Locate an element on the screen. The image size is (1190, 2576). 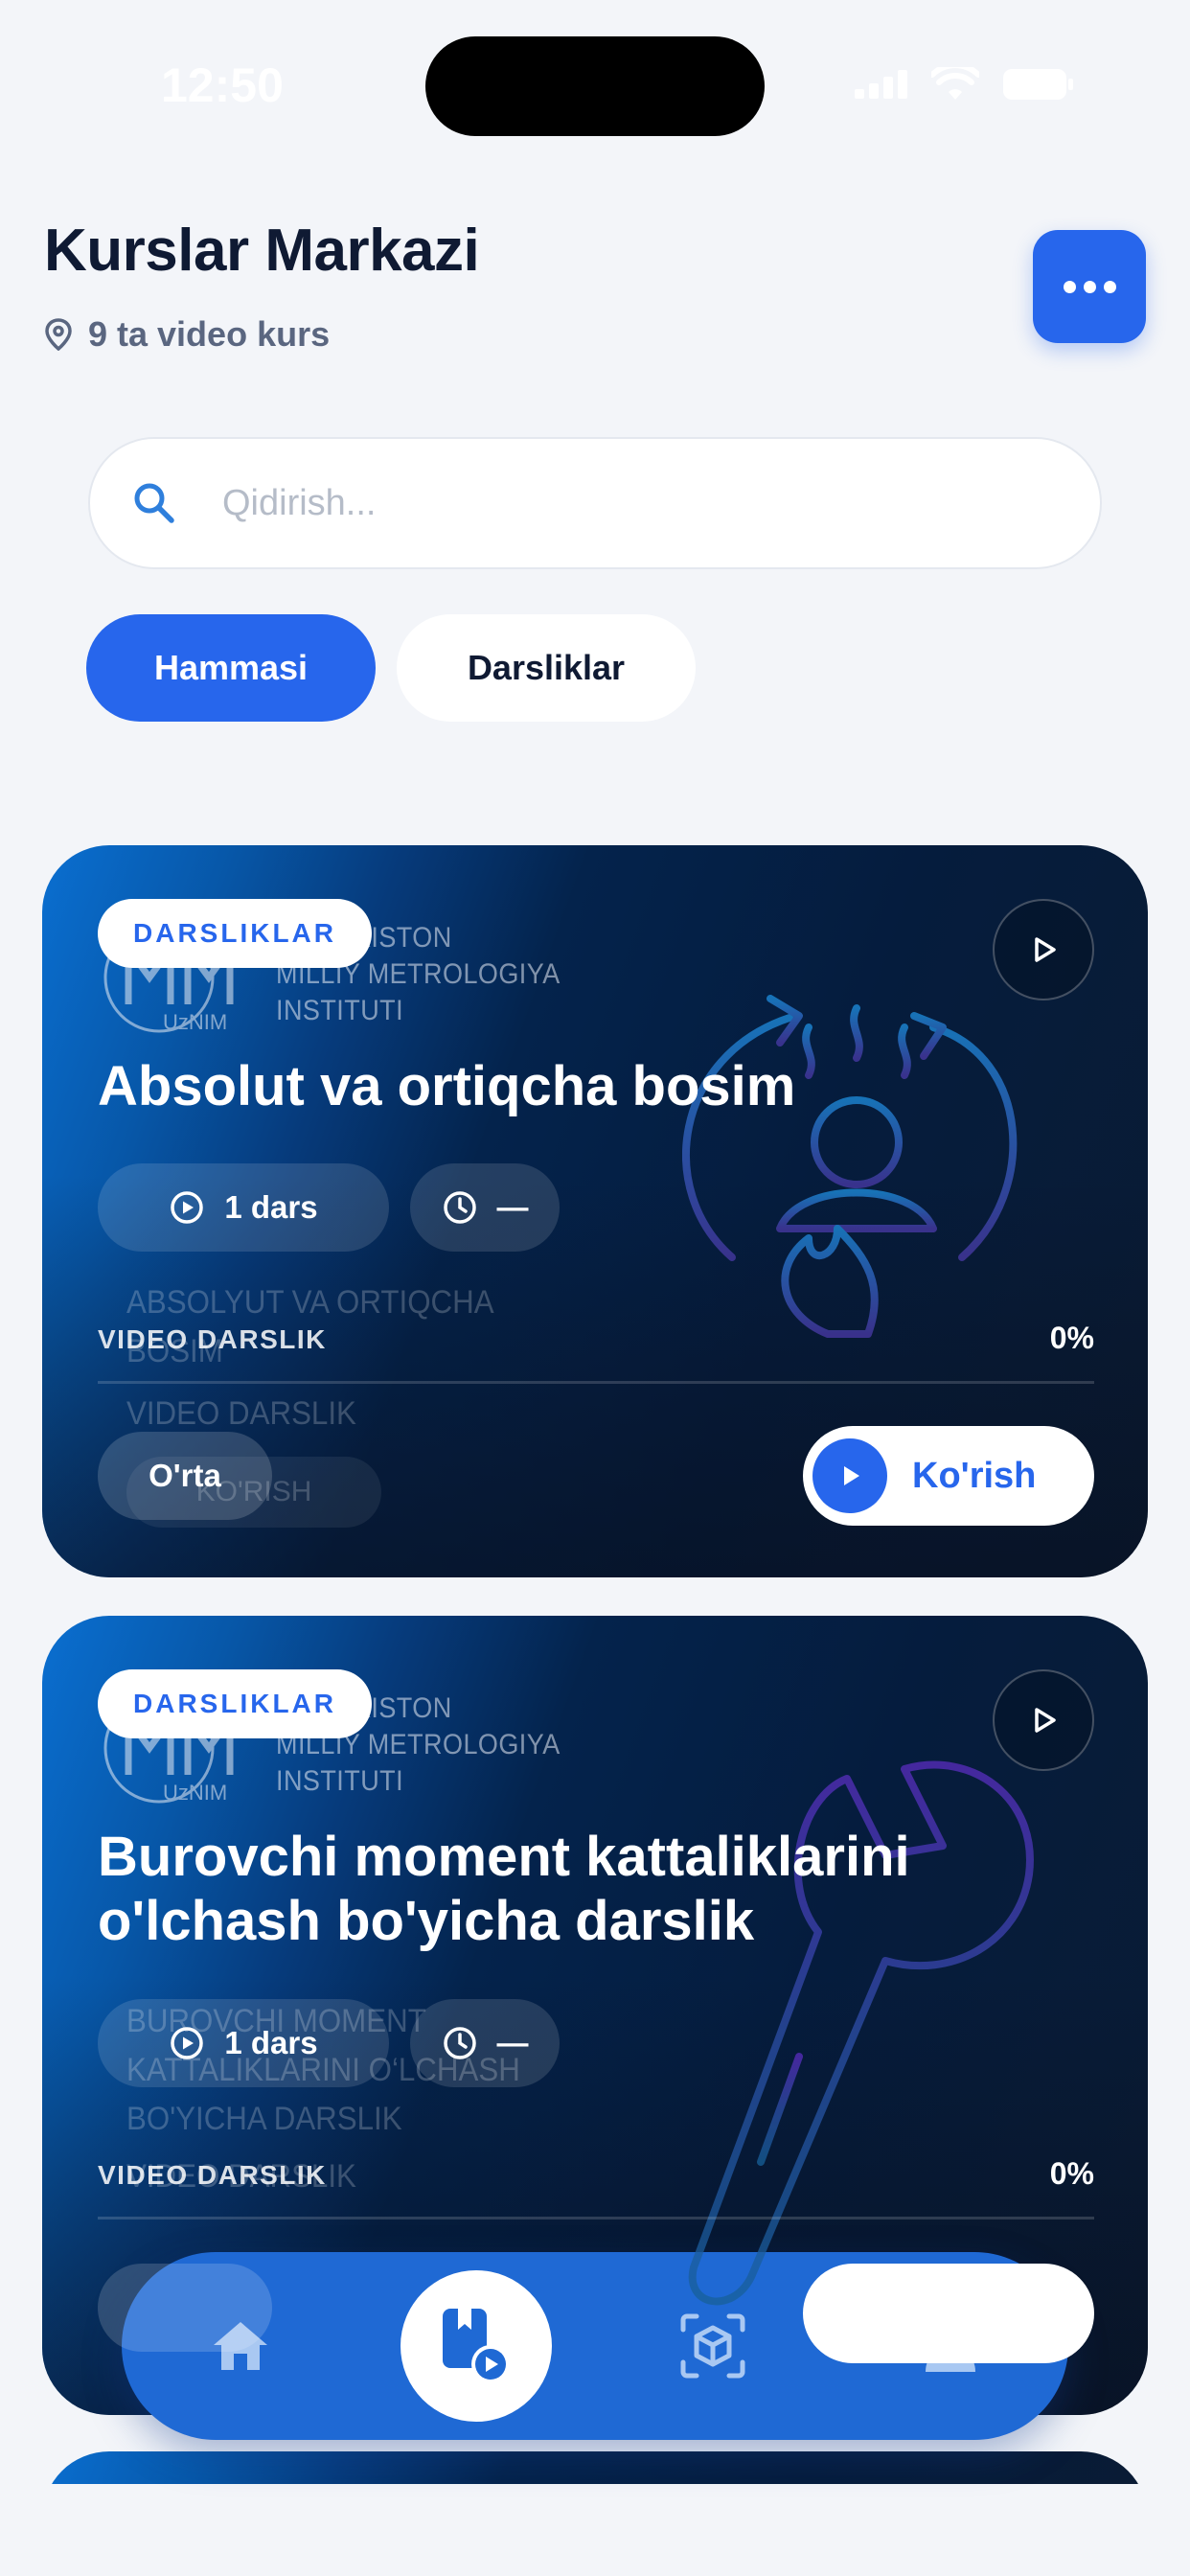
nav-courses is located at coordinates (476, 2346).